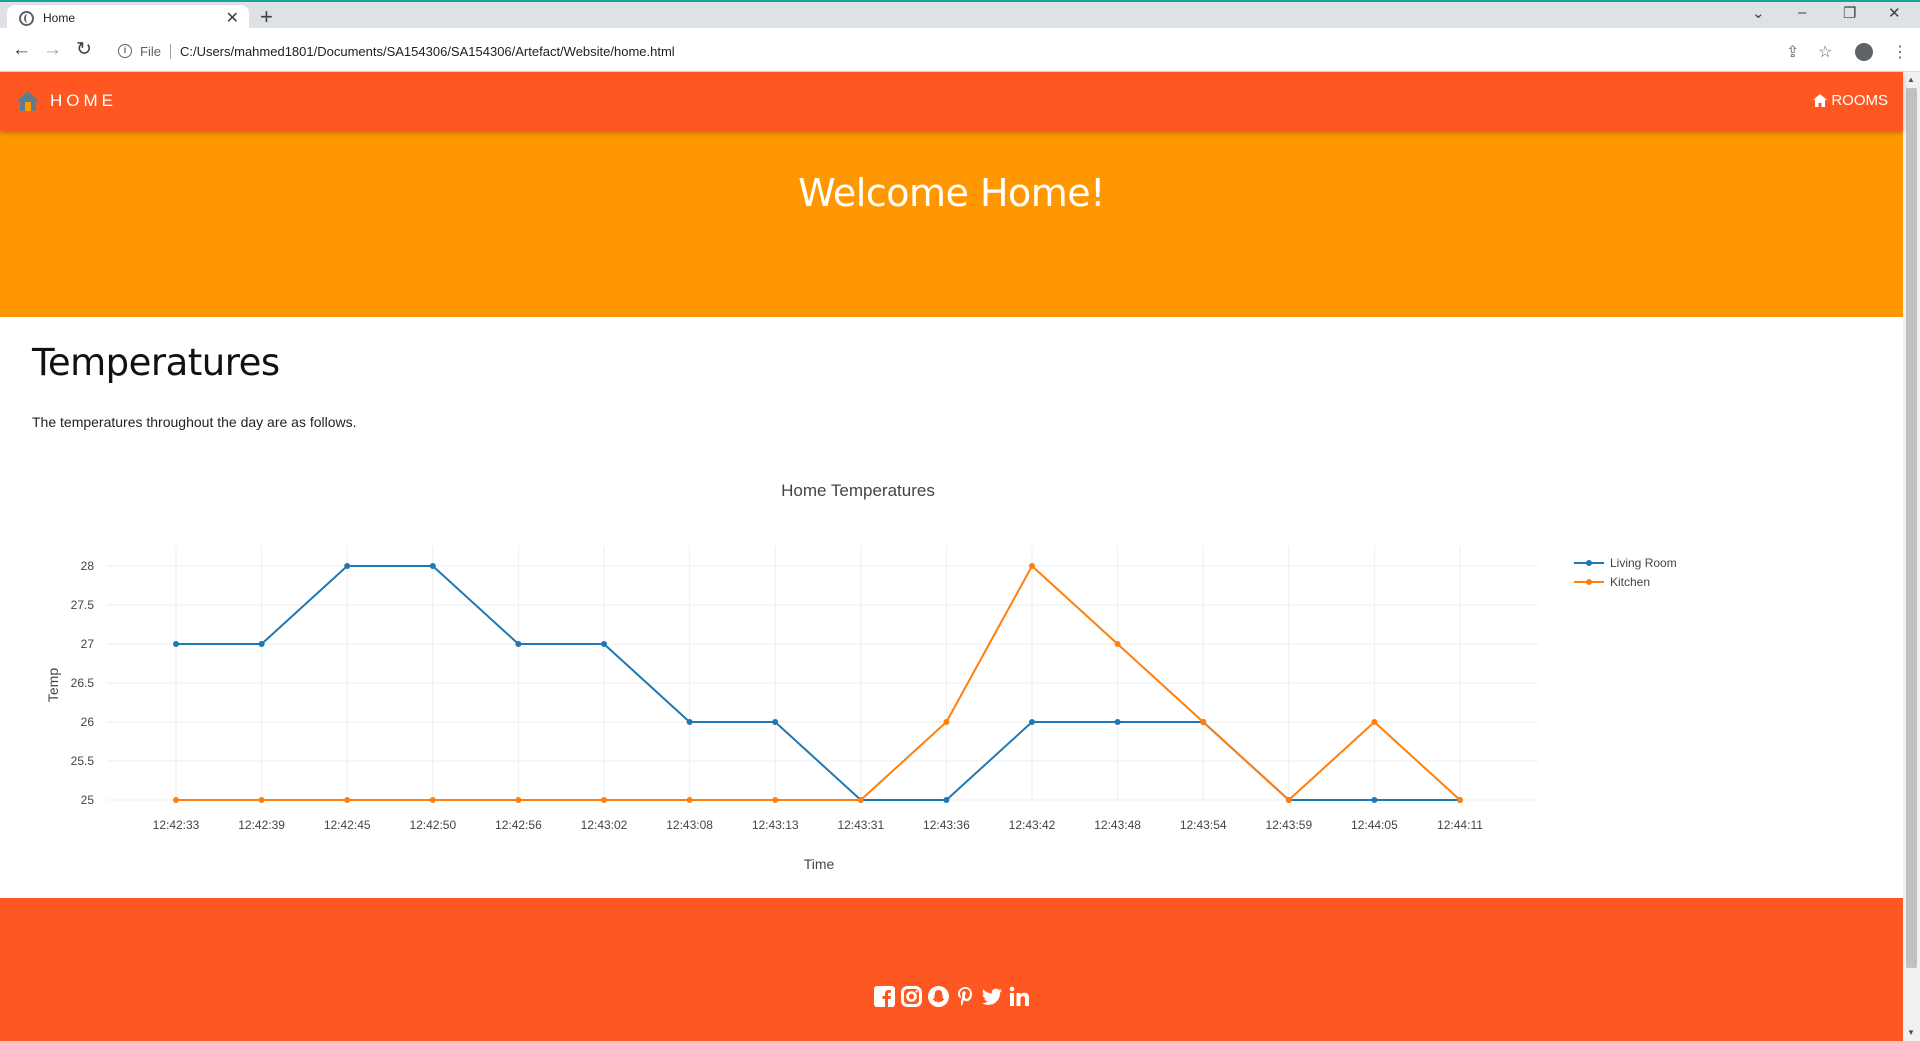 The width and height of the screenshot is (1920, 1041). Describe the element at coordinates (1203, 825) in the screenshot. I see `x-tick-label: 12:43:54` at that location.